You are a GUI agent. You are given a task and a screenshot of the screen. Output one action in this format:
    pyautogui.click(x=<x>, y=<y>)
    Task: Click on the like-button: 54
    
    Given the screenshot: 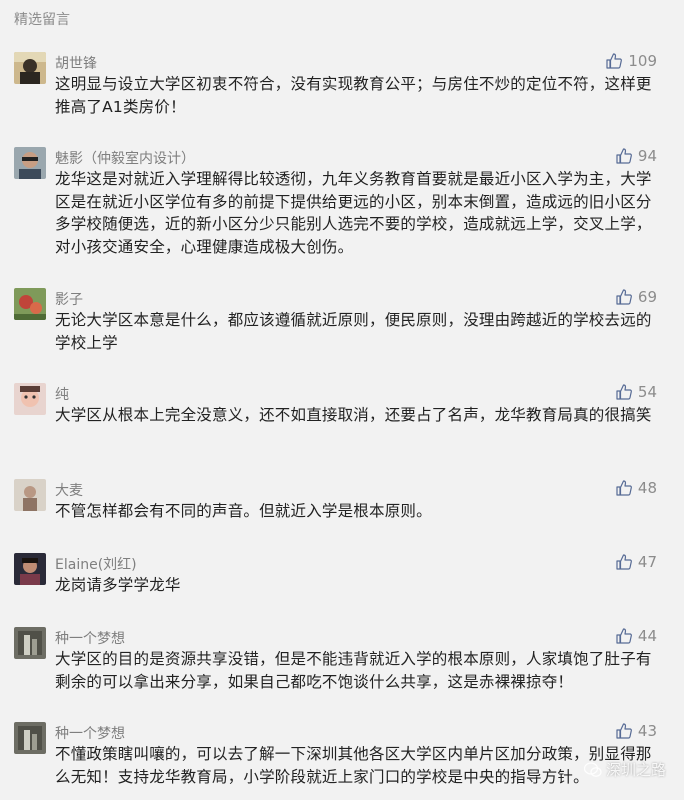 What is the action you would take?
    pyautogui.click(x=636, y=392)
    